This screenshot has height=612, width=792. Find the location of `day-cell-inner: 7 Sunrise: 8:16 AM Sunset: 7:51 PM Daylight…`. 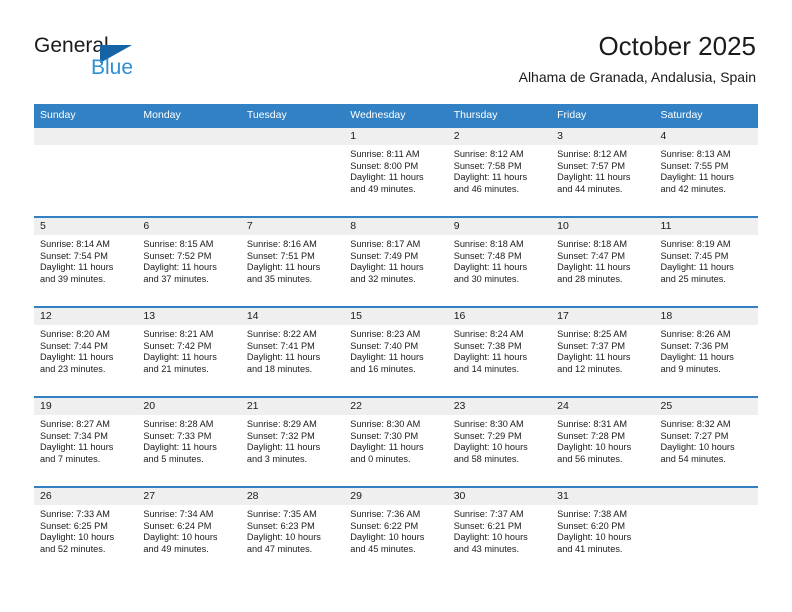

day-cell-inner: 7 Sunrise: 8:16 AM Sunset: 7:51 PM Daylight… is located at coordinates (292, 262).